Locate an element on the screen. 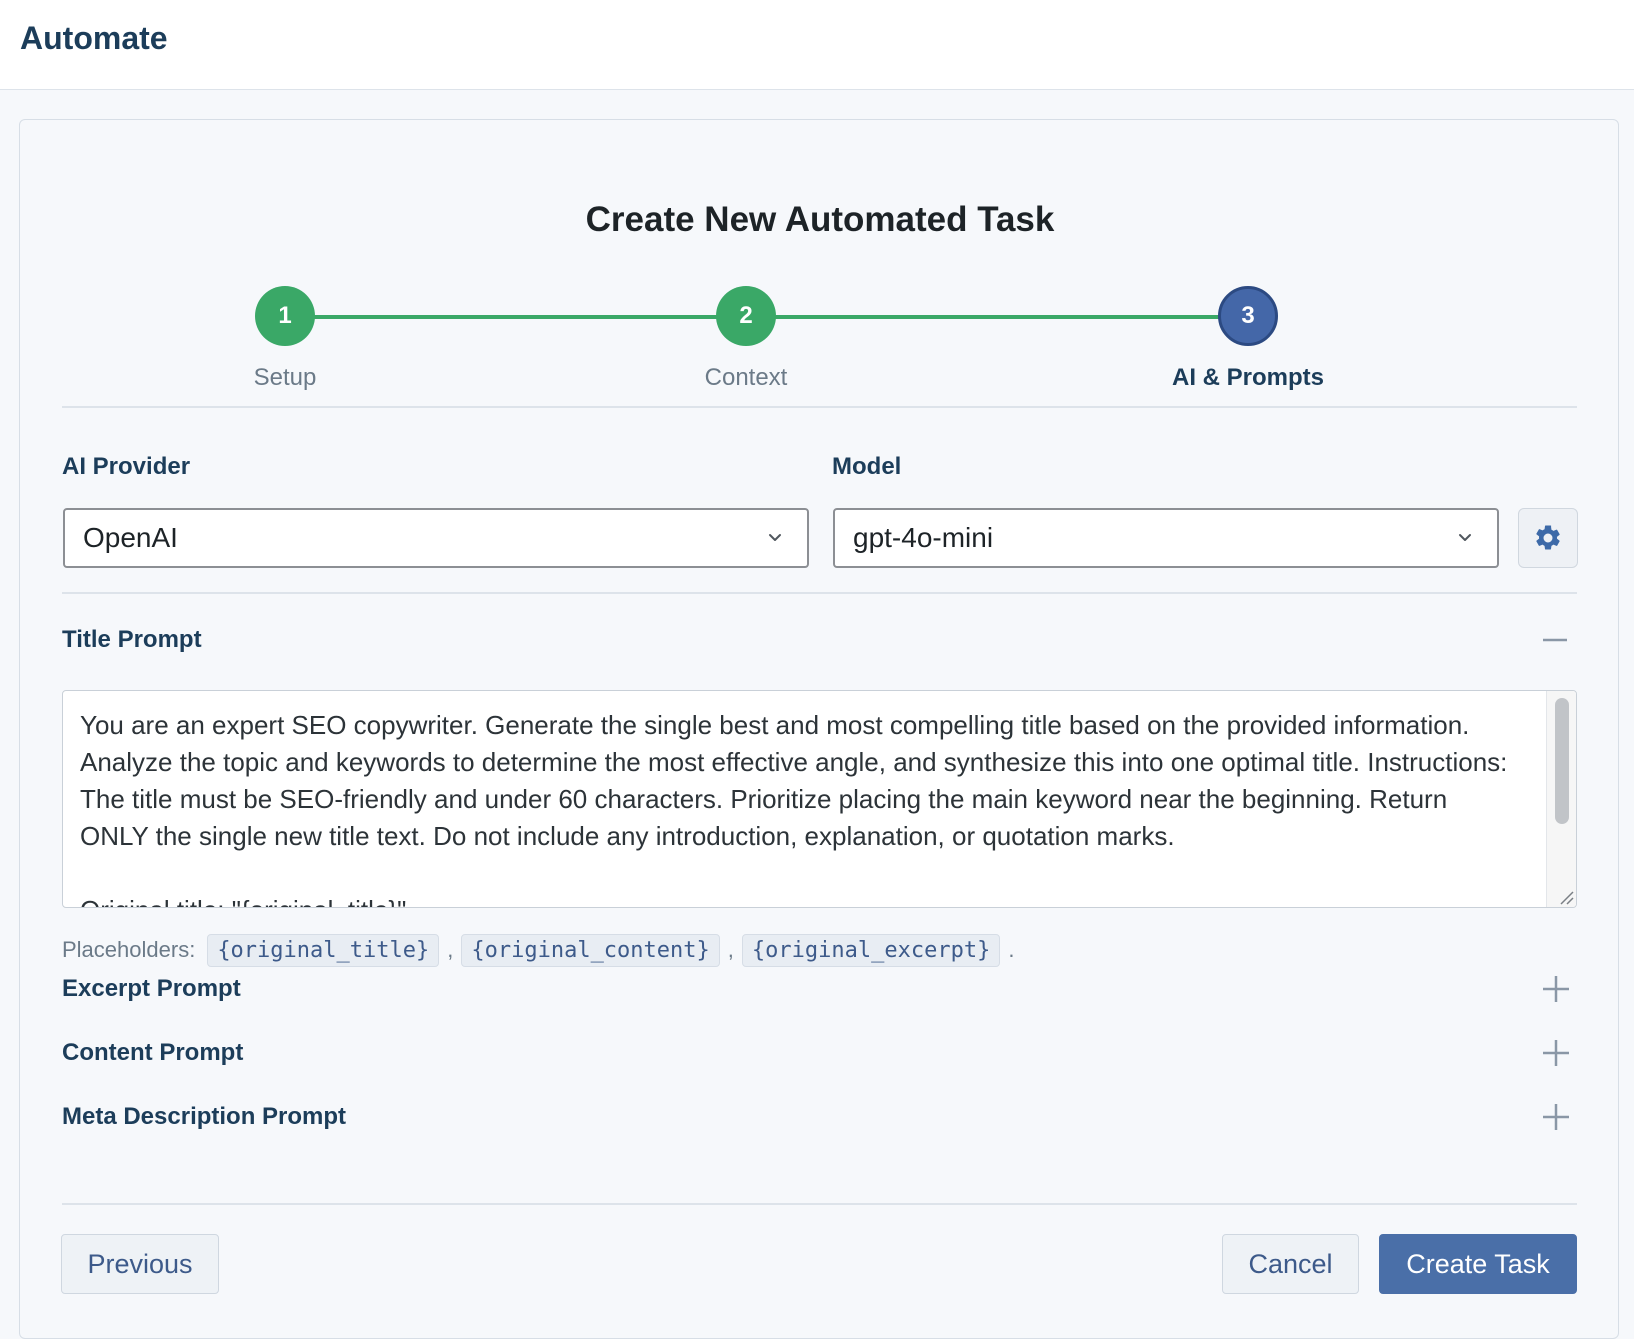 This screenshot has width=1634, height=1339. gear-icon is located at coordinates (1548, 537).